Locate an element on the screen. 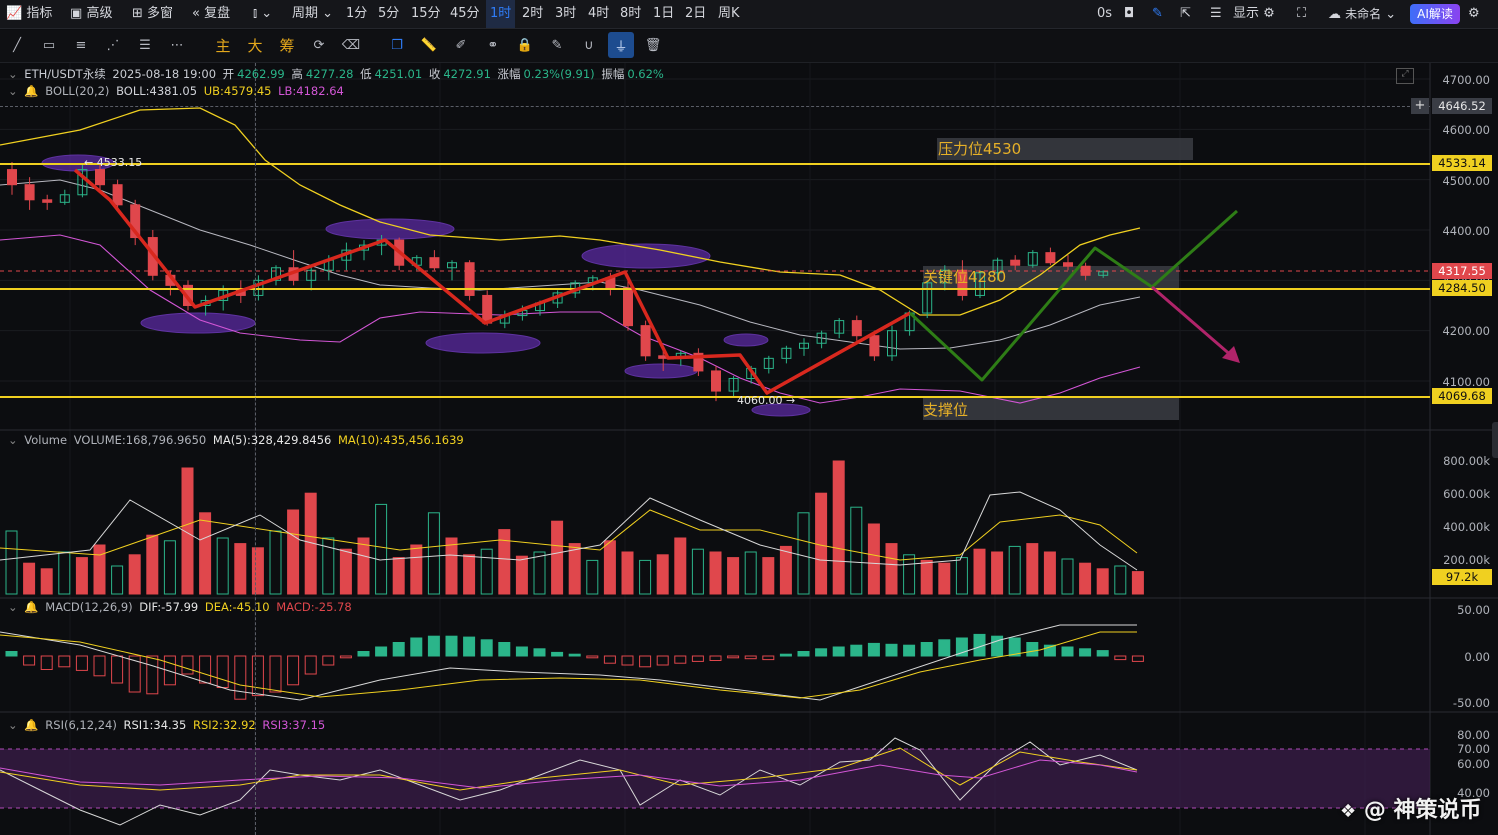 This screenshot has width=1498, height=835. fullscreen-exit-icon: ⇱ is located at coordinates (1185, 14).